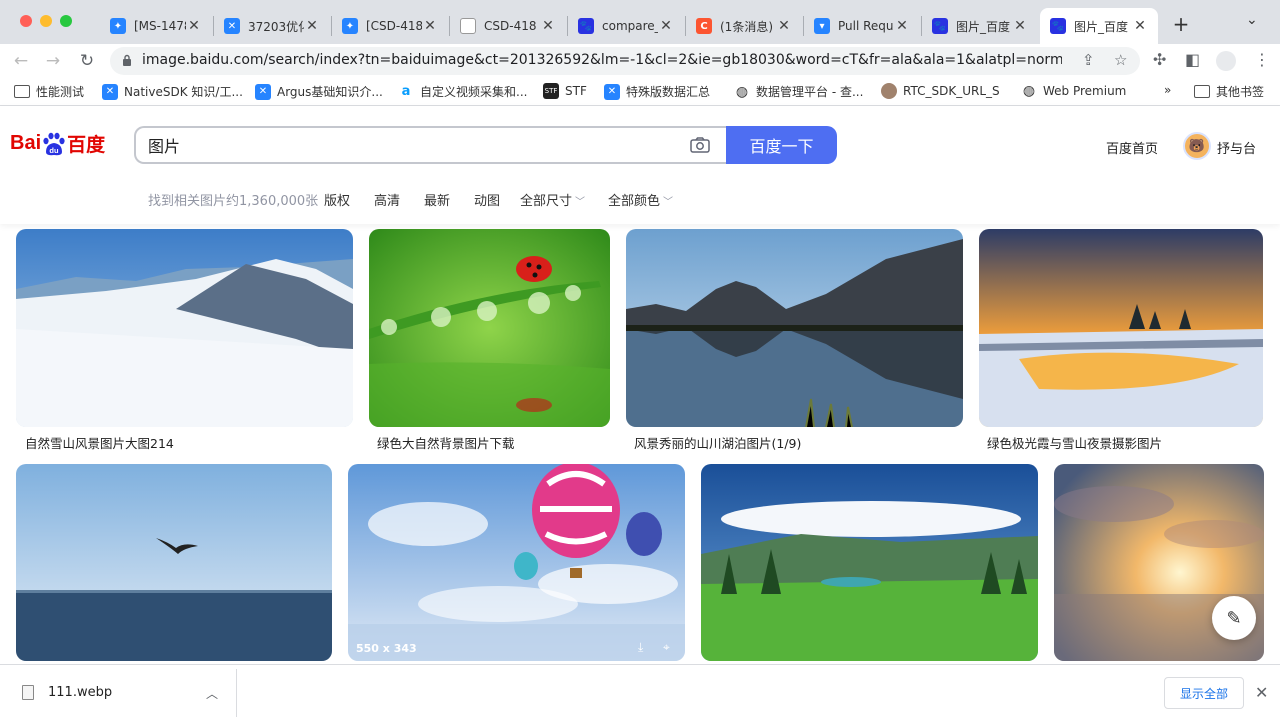 This screenshot has width=1280, height=720. I want to click on bookmarks-overflow-button: », so click(1167, 90).